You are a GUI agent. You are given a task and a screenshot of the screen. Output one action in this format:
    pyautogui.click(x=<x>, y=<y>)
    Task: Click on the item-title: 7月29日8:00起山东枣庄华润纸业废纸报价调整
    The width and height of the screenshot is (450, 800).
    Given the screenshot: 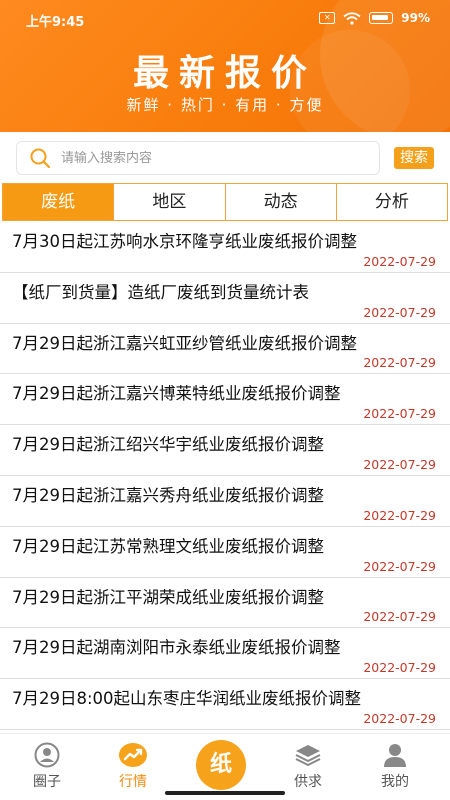 What is the action you would take?
    pyautogui.click(x=187, y=699)
    